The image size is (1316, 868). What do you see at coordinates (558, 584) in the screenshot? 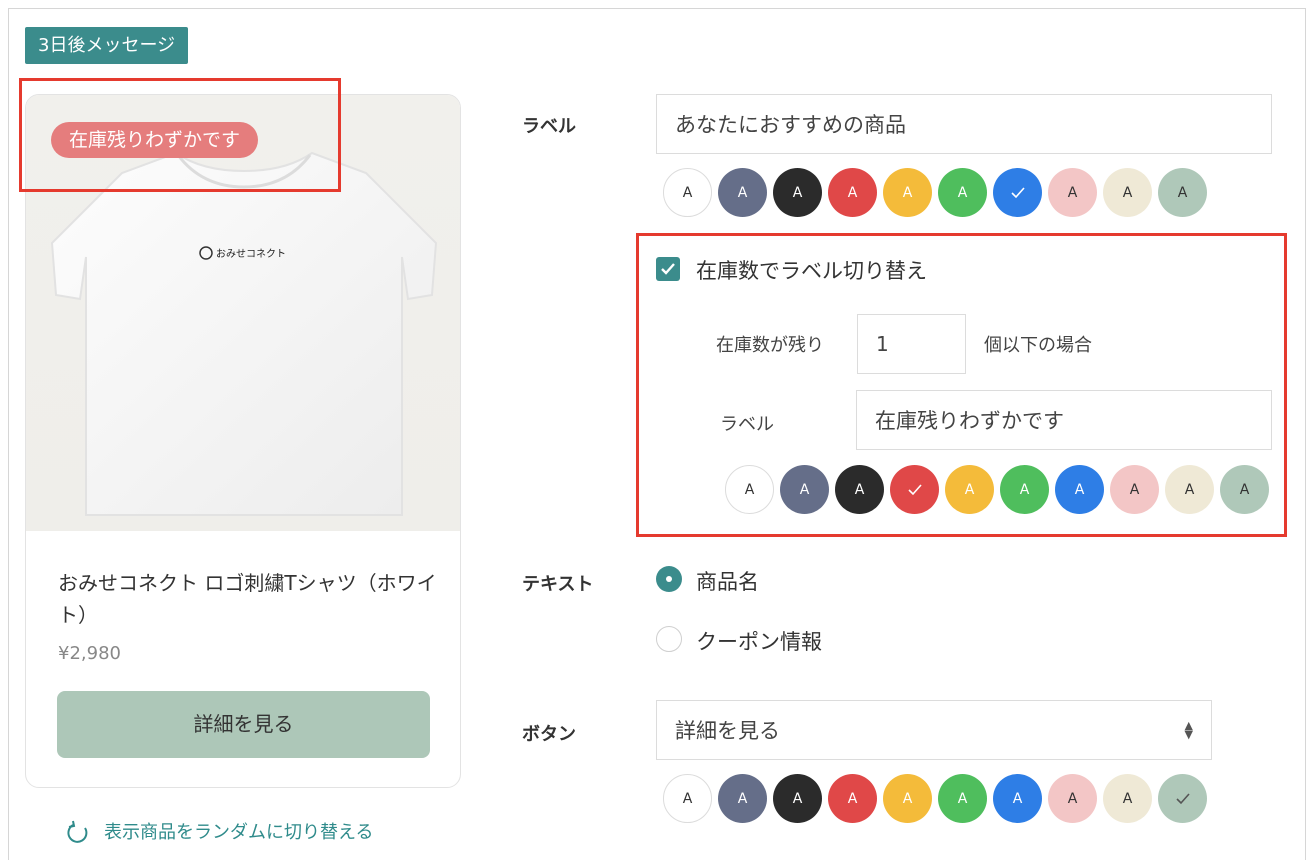
I see `text-section-title: テキスト` at bounding box center [558, 584].